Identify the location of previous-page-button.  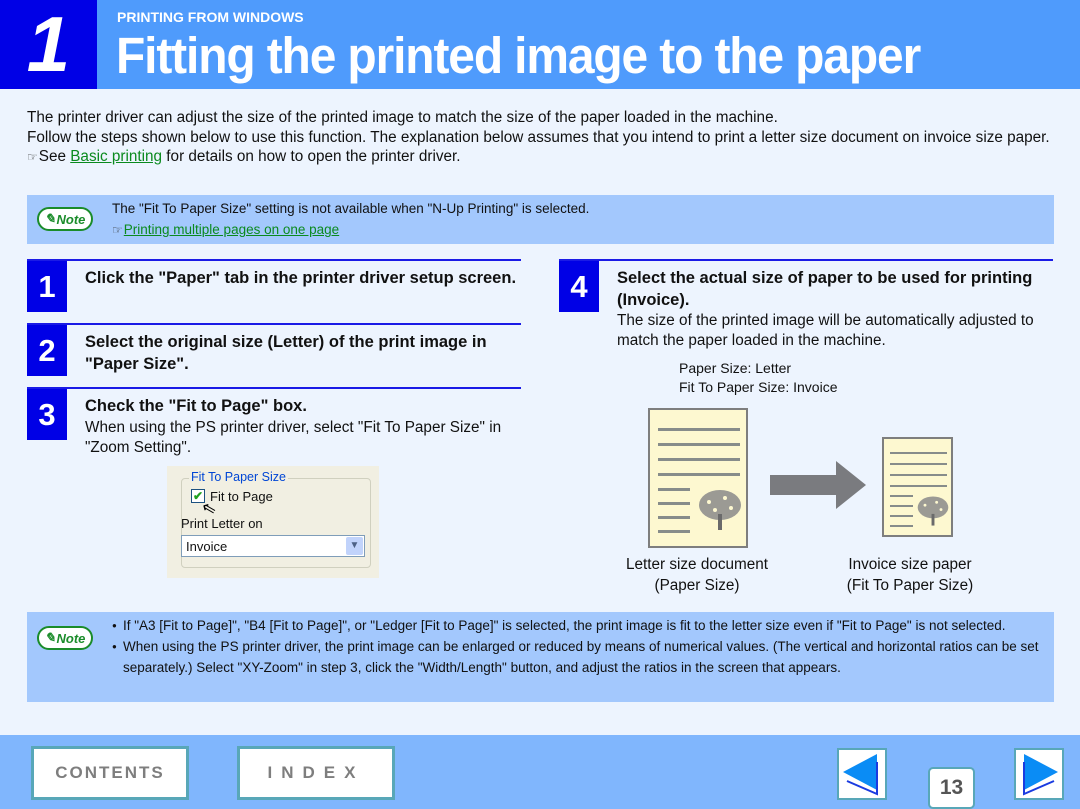
(862, 774).